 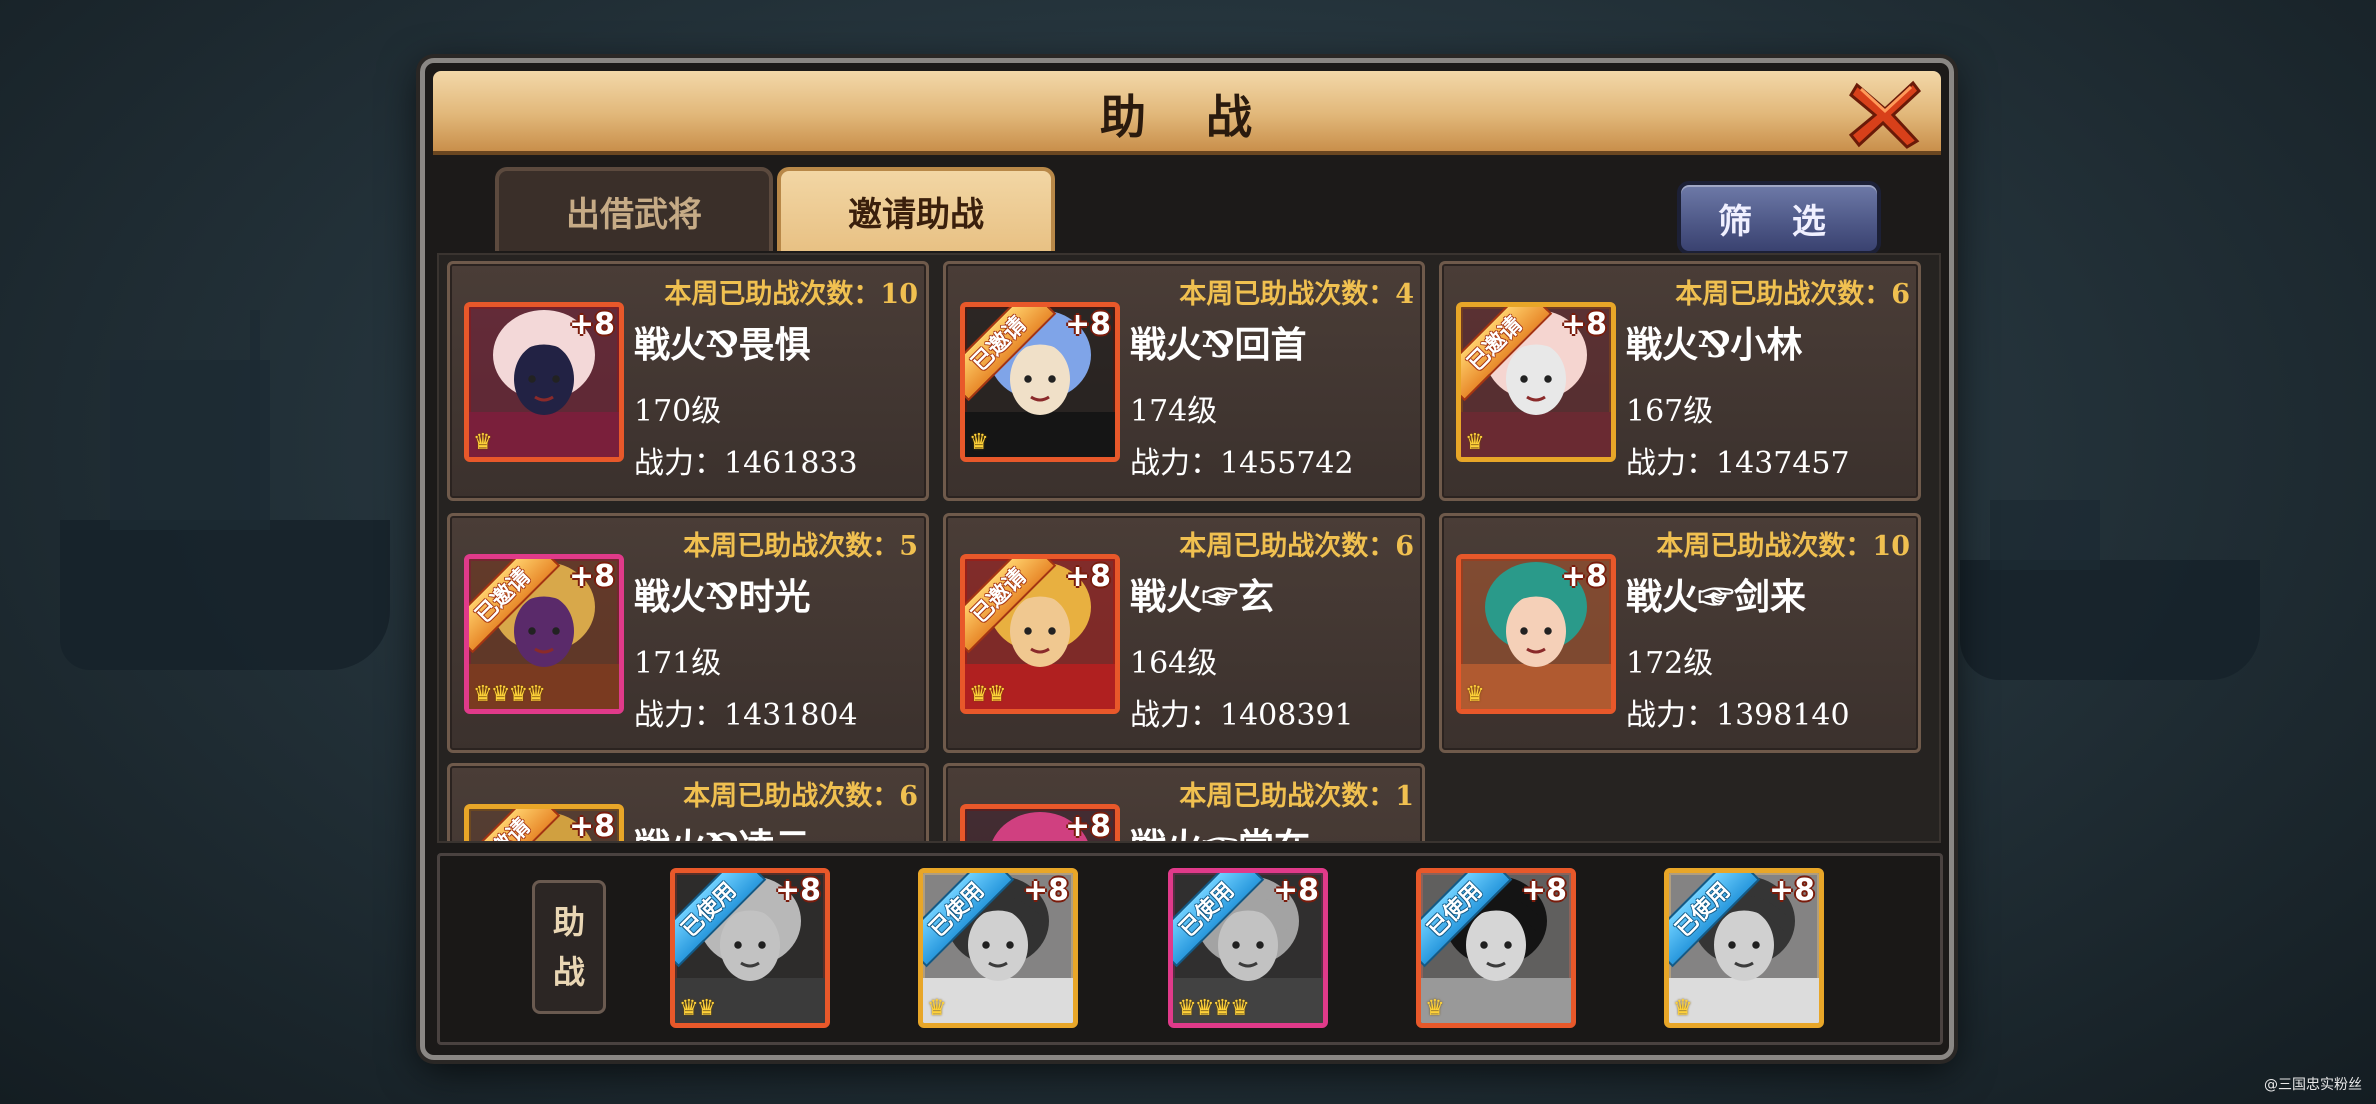 I want to click on dialog-title: 助 战, so click(x=1186, y=117).